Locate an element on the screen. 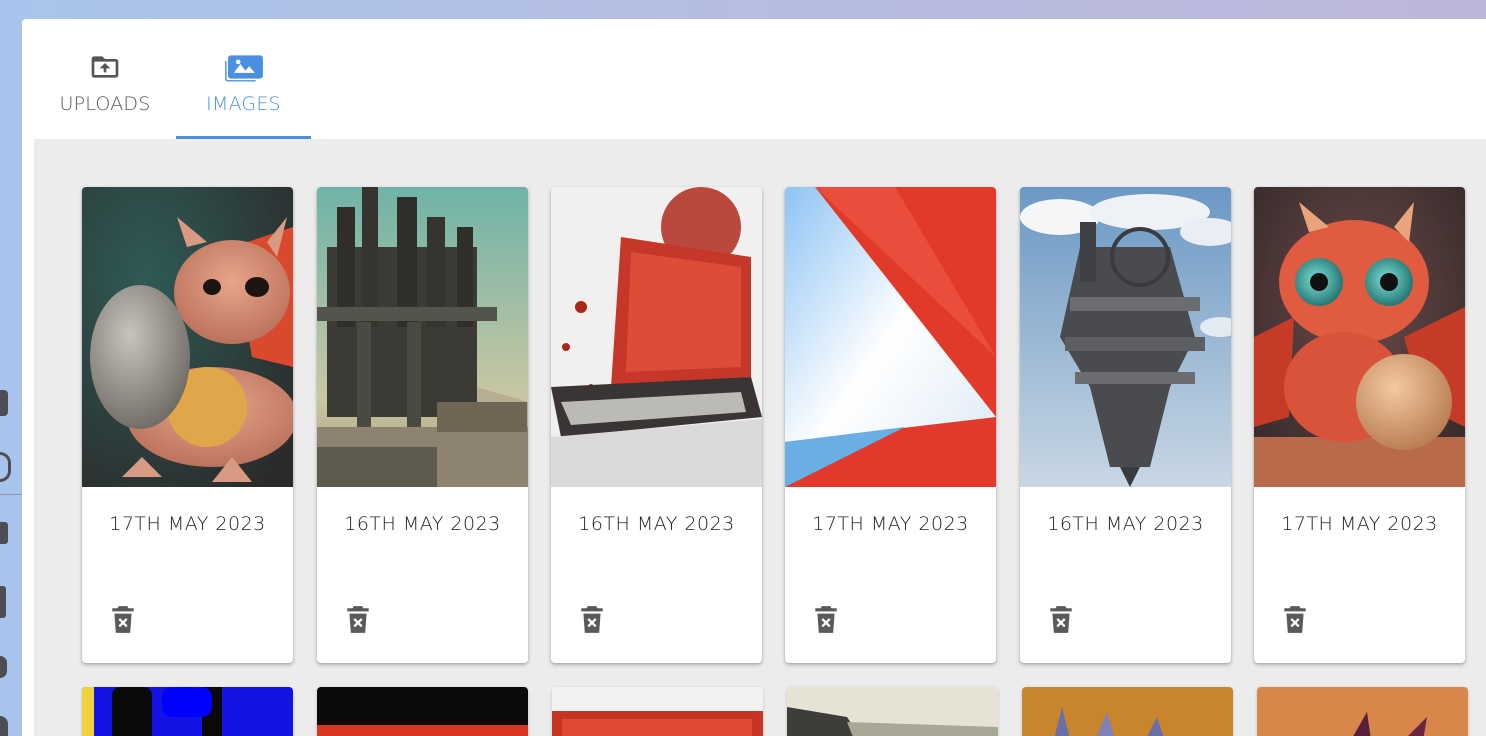  folder-upload-icon is located at coordinates (105, 67).